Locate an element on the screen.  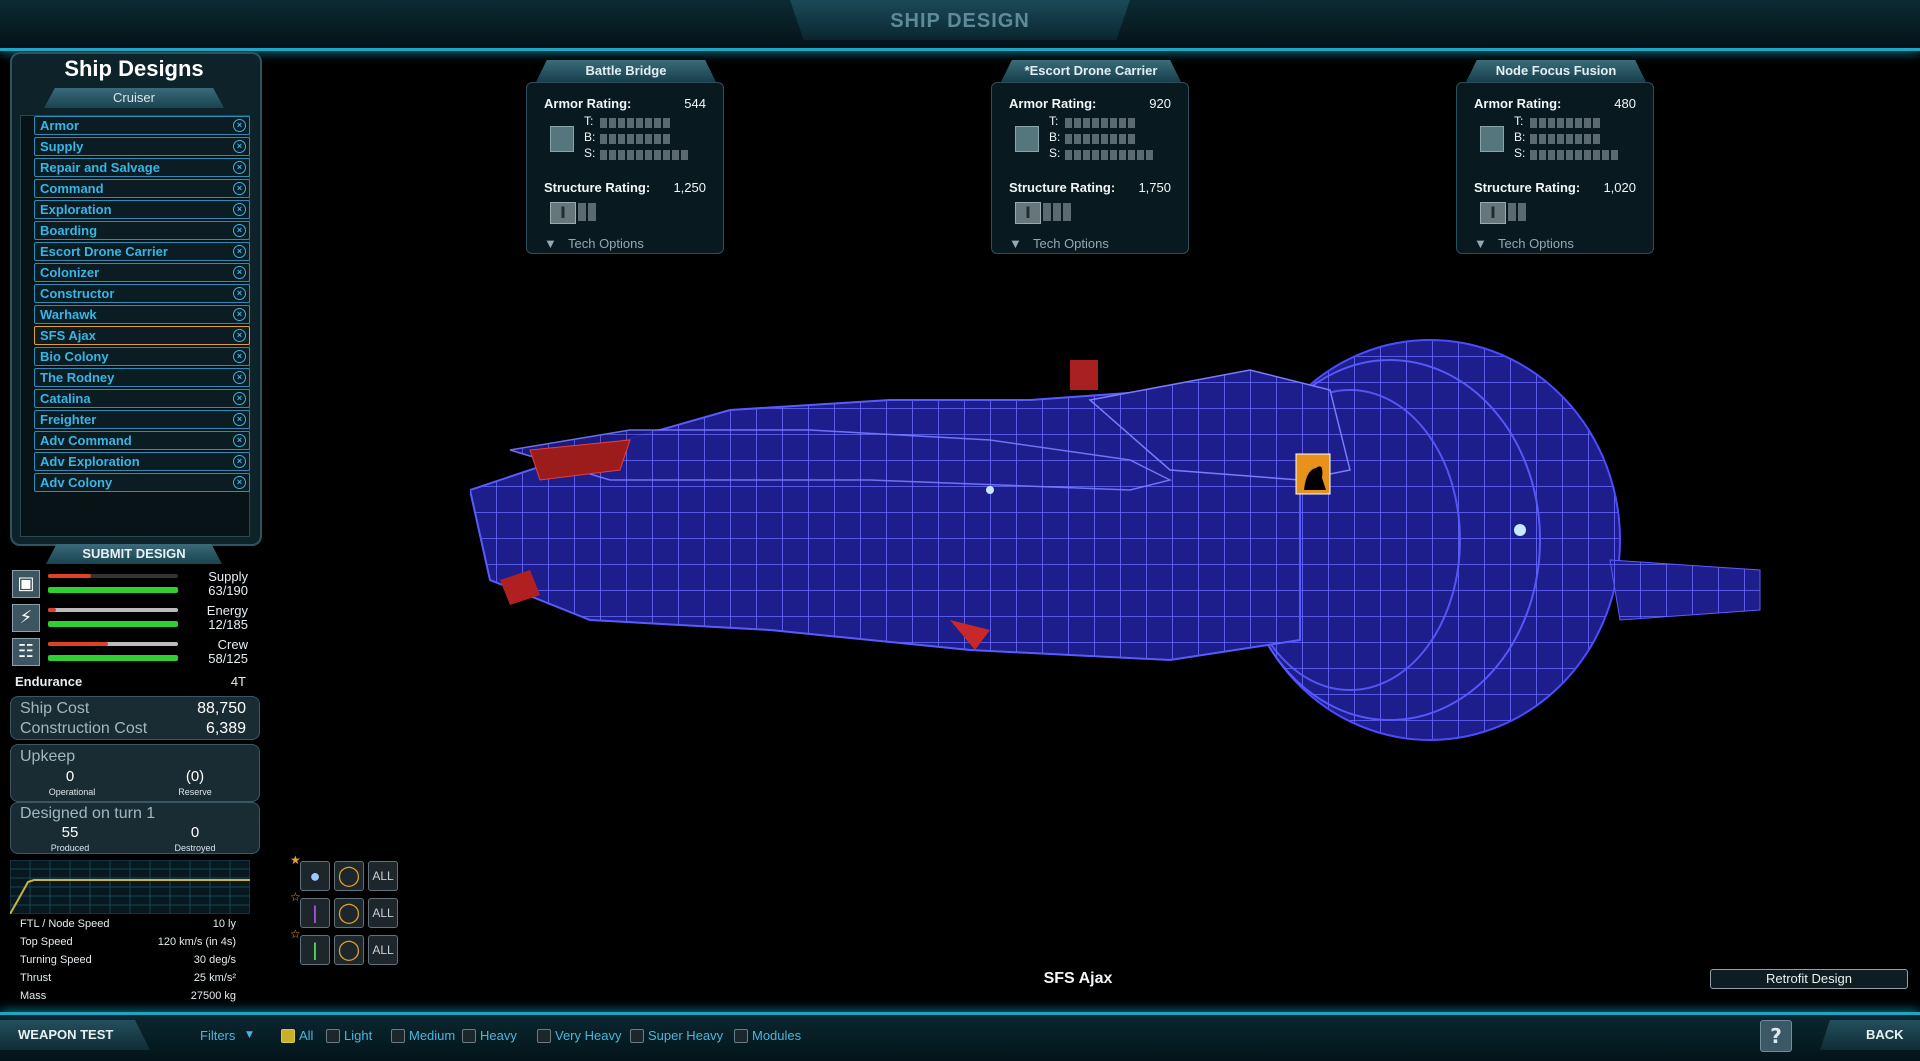
design-item: The Rodney × is located at coordinates (142, 377).